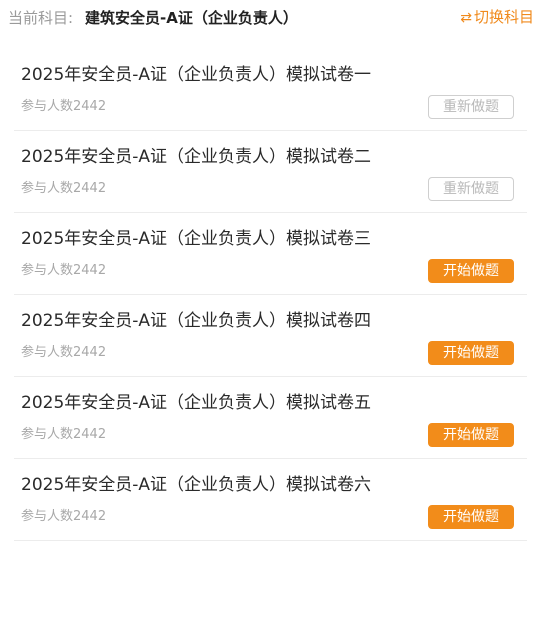  I want to click on exam-title: 2025年安全员-A证（企业负责人）模拟试卷四, so click(196, 321).